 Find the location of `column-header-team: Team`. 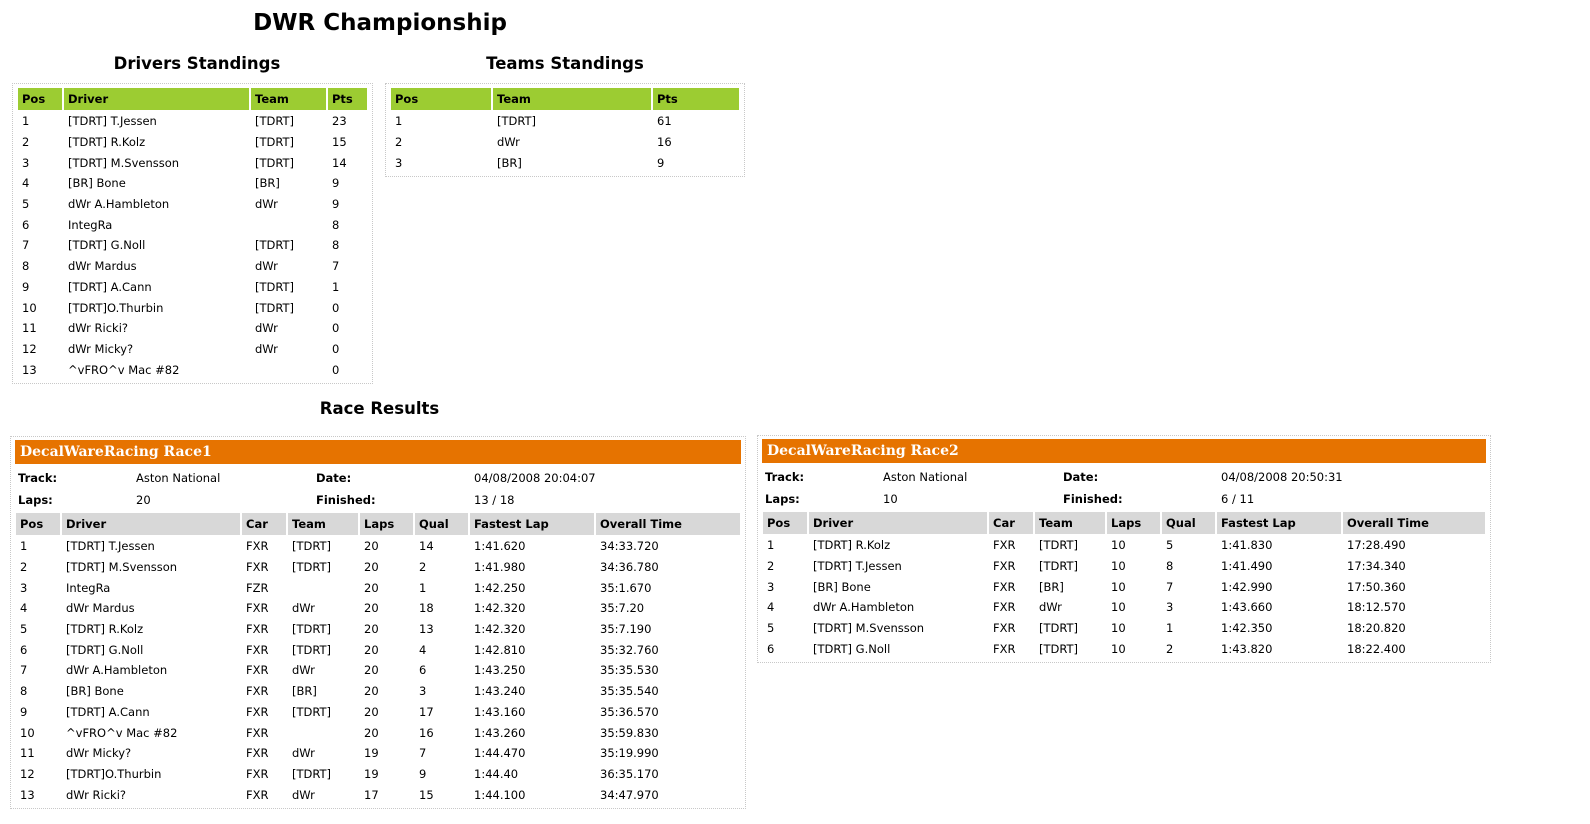

column-header-team: Team is located at coordinates (572, 99).